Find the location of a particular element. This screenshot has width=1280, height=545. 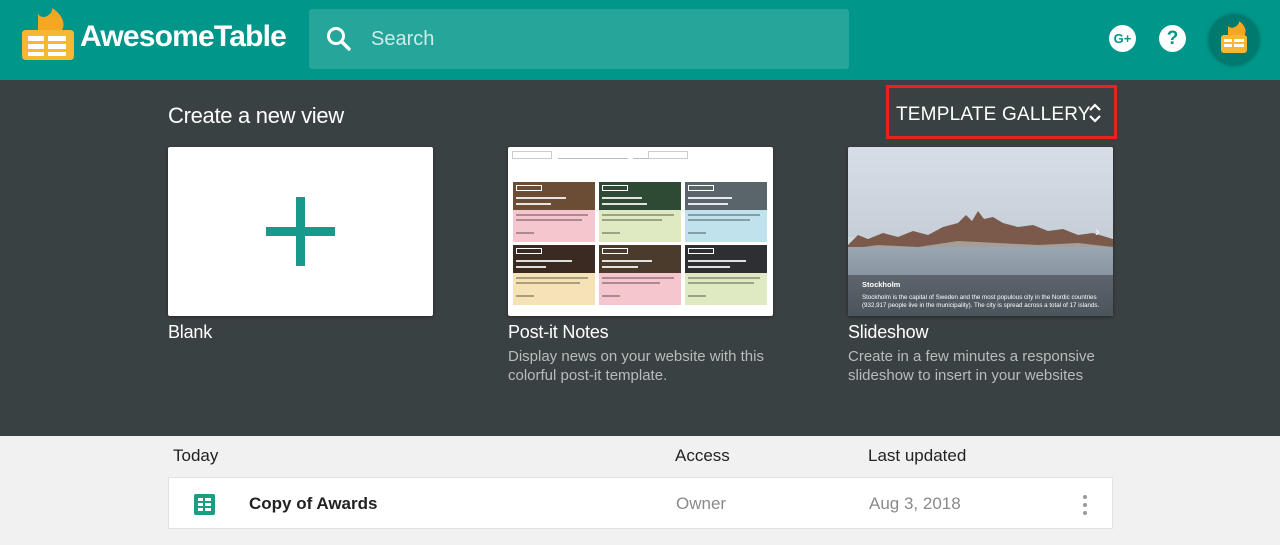

post-it-template-card is located at coordinates (640, 231).